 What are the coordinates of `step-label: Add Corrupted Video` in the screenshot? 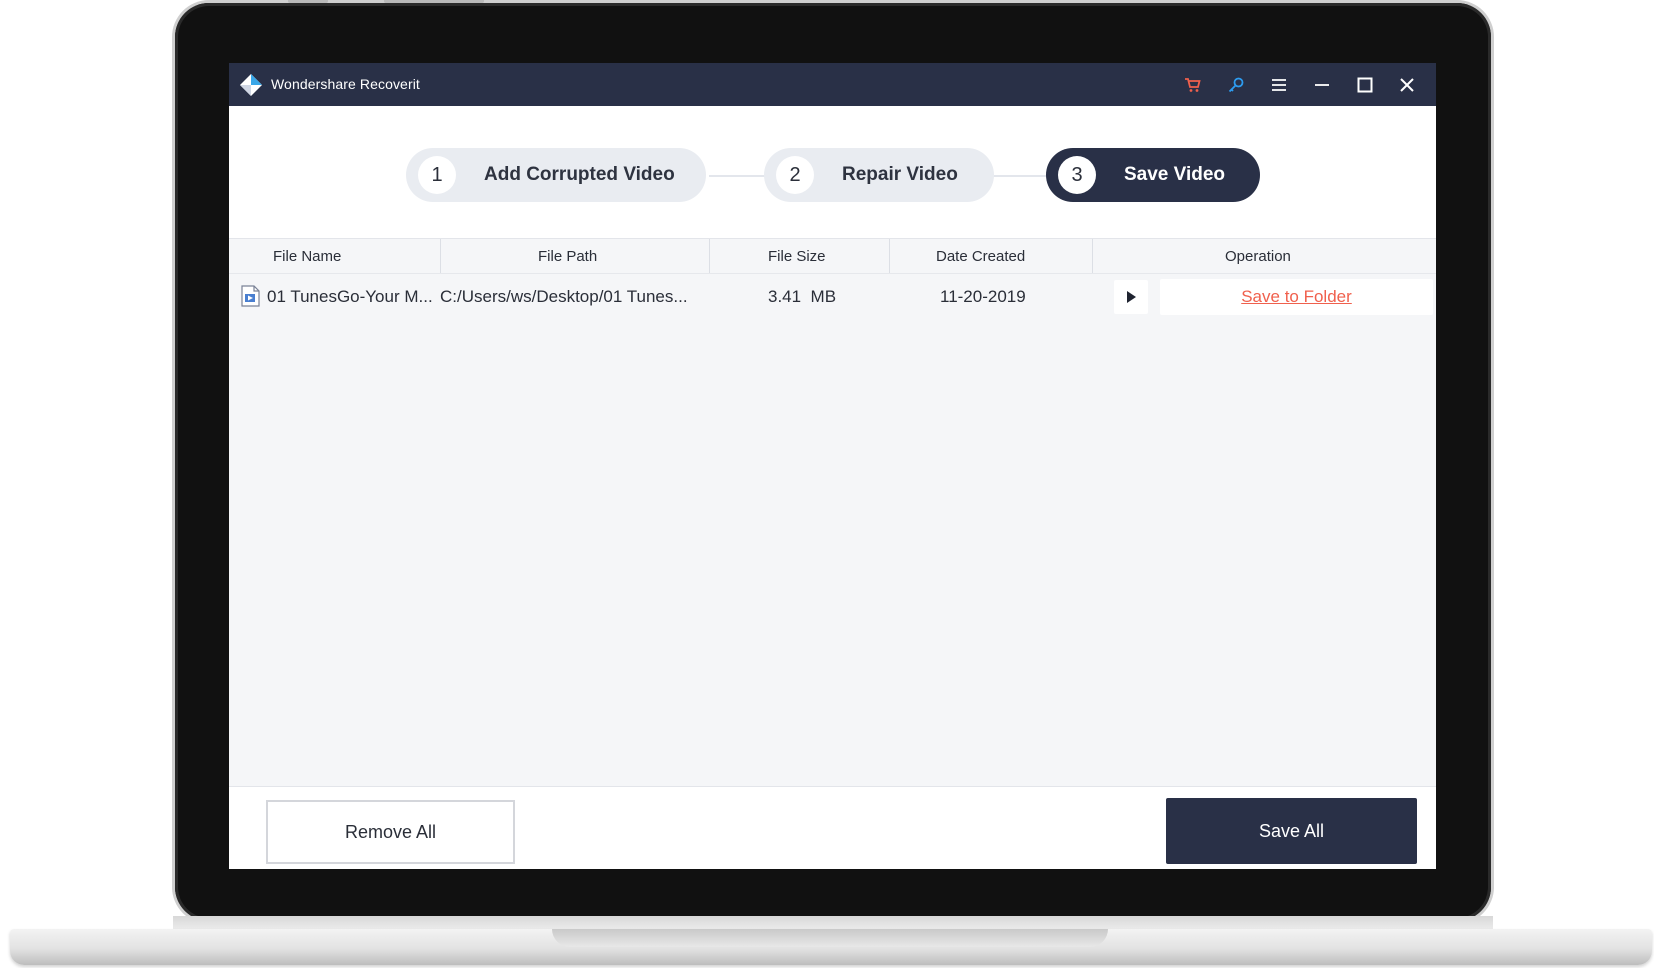 It's located at (579, 174).